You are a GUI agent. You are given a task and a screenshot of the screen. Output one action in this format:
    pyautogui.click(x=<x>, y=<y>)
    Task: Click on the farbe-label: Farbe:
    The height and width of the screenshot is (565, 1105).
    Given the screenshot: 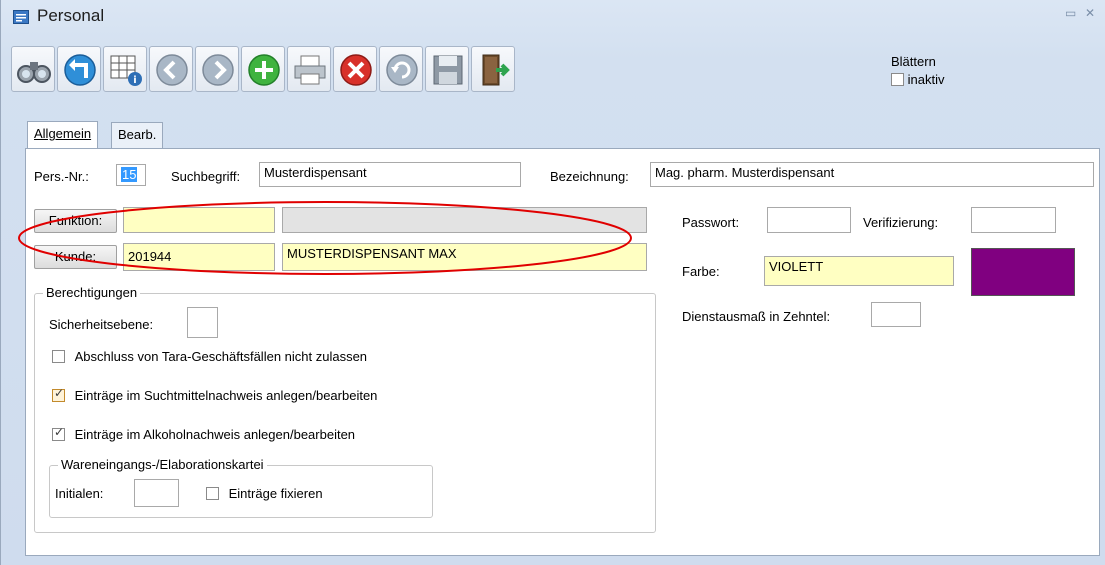 What is the action you would take?
    pyautogui.click(x=701, y=271)
    